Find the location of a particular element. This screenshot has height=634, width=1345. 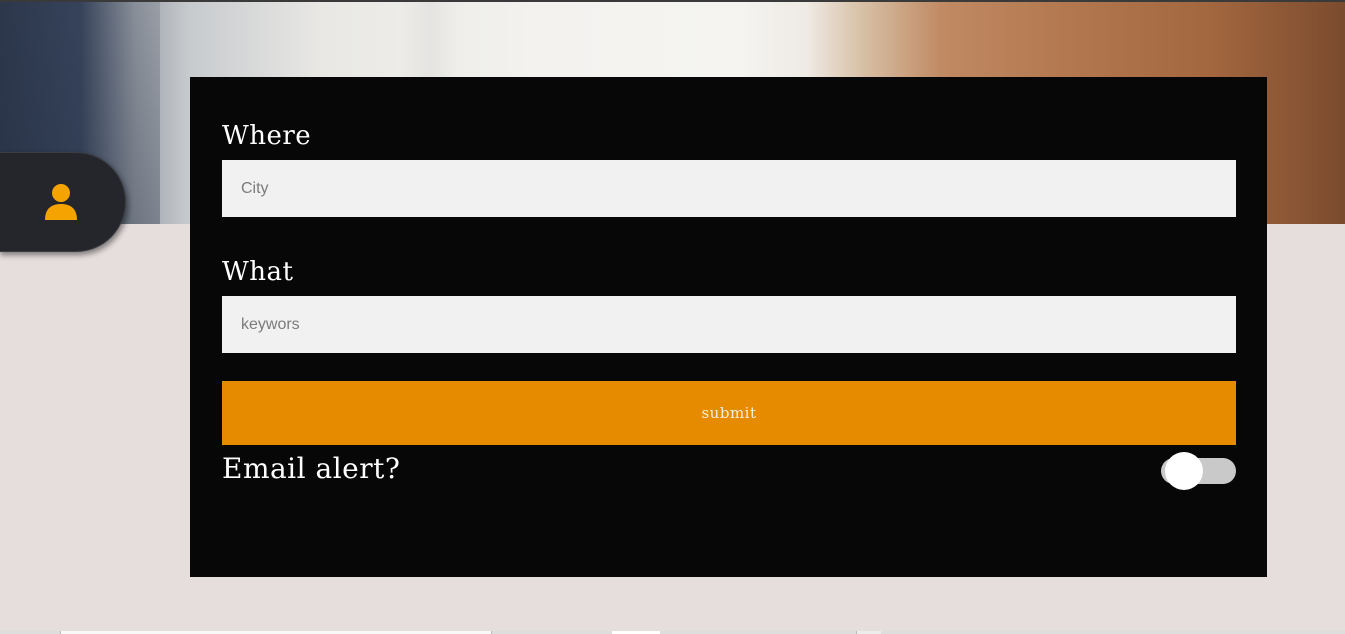

email-alert-label: Email alert? is located at coordinates (311, 468).